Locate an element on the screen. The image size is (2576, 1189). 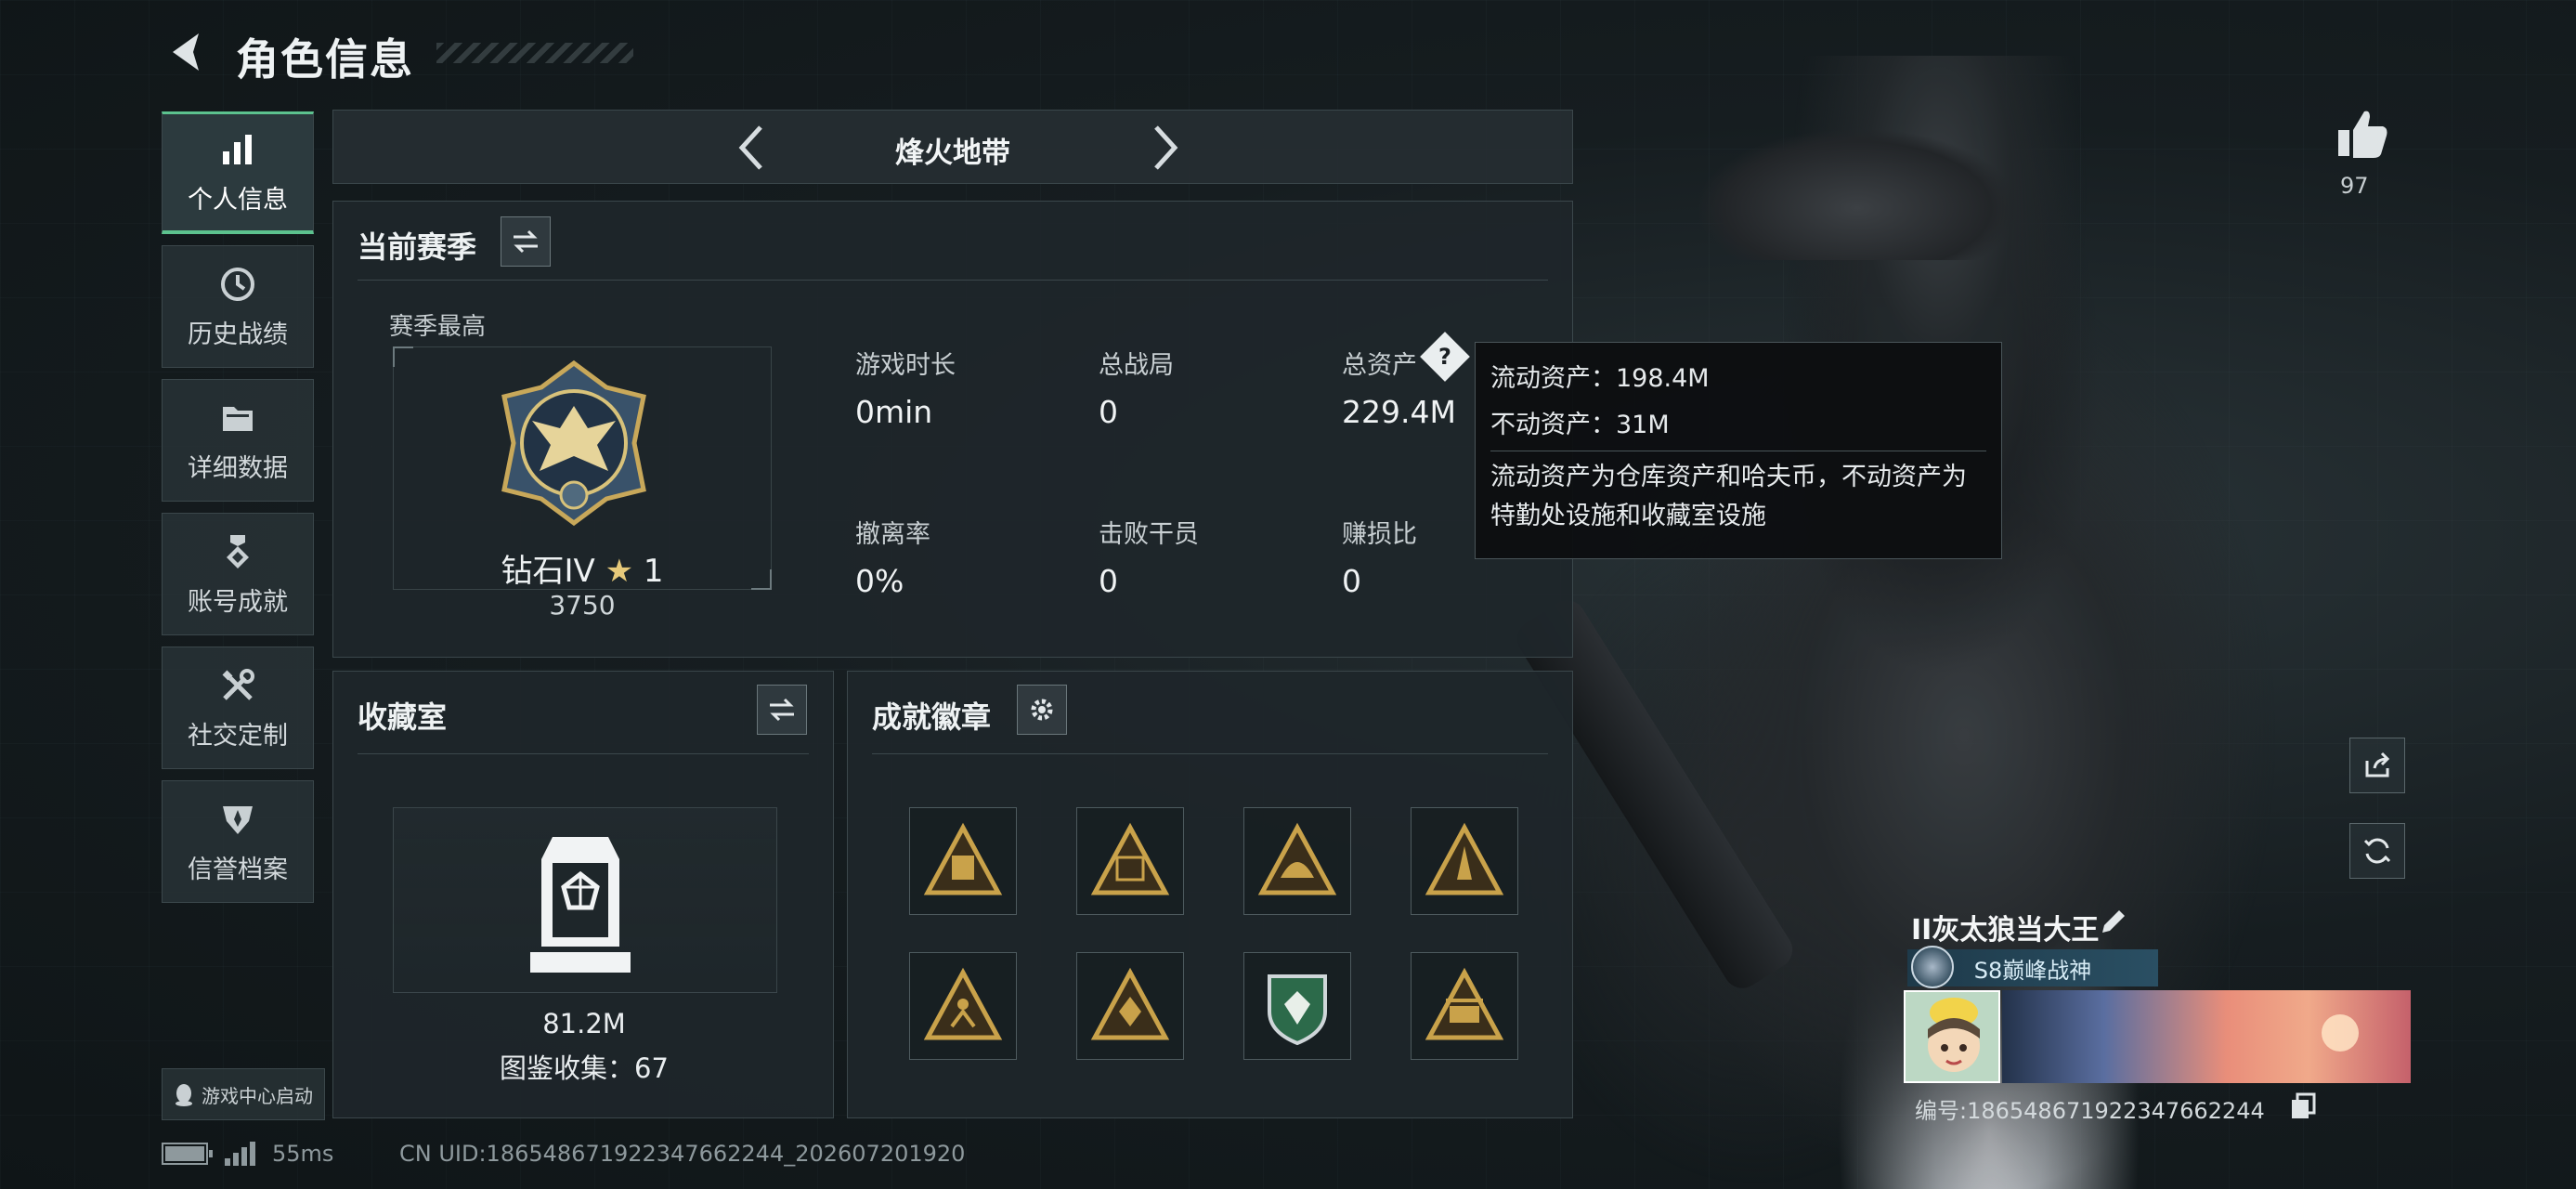
stat-profit-ratio: 赚损比 0 is located at coordinates (1380, 556).